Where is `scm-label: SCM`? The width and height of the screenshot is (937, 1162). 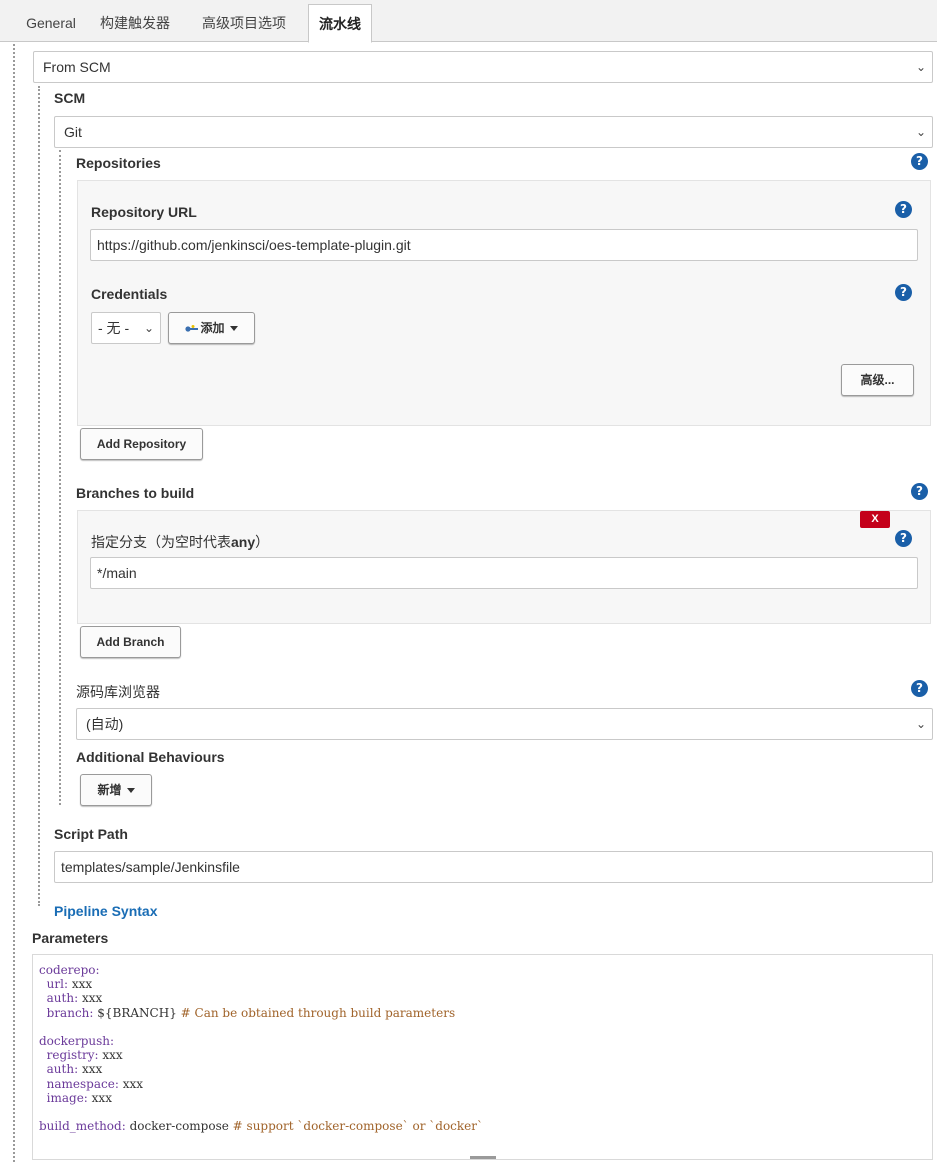 scm-label: SCM is located at coordinates (70, 98).